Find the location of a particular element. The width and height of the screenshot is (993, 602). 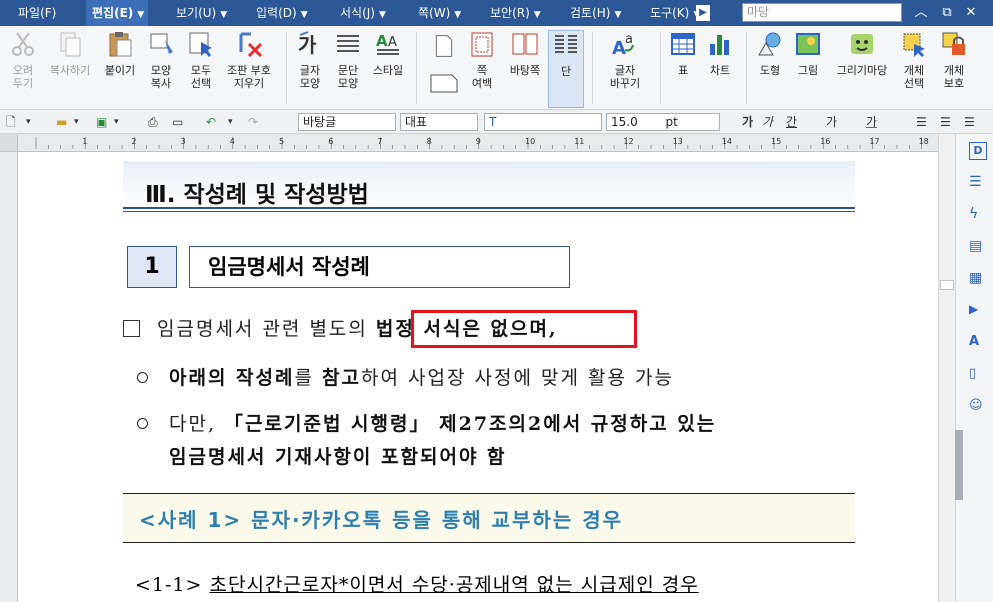

menu-security: 보안(R) ▼ is located at coordinates (515, 13).